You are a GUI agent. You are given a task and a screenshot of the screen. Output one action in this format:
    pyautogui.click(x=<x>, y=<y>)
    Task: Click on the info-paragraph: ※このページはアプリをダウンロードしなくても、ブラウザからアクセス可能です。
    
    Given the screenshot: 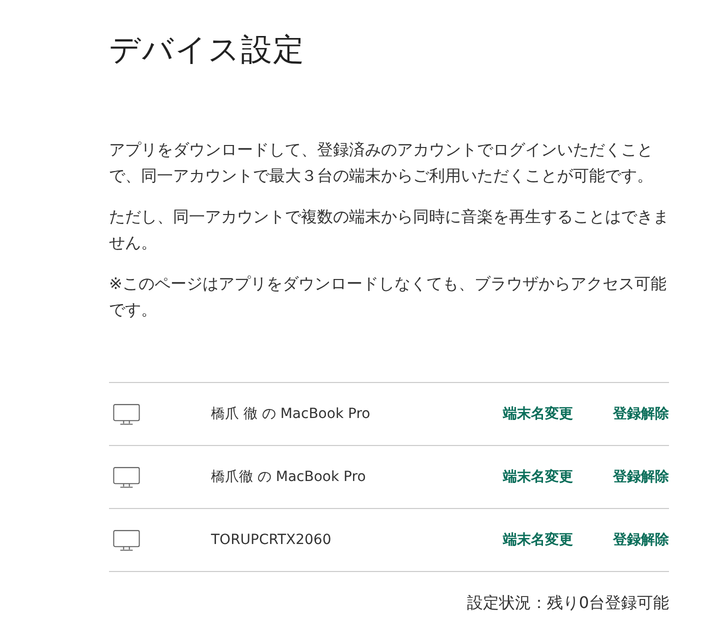 What is the action you would take?
    pyautogui.click(x=388, y=297)
    